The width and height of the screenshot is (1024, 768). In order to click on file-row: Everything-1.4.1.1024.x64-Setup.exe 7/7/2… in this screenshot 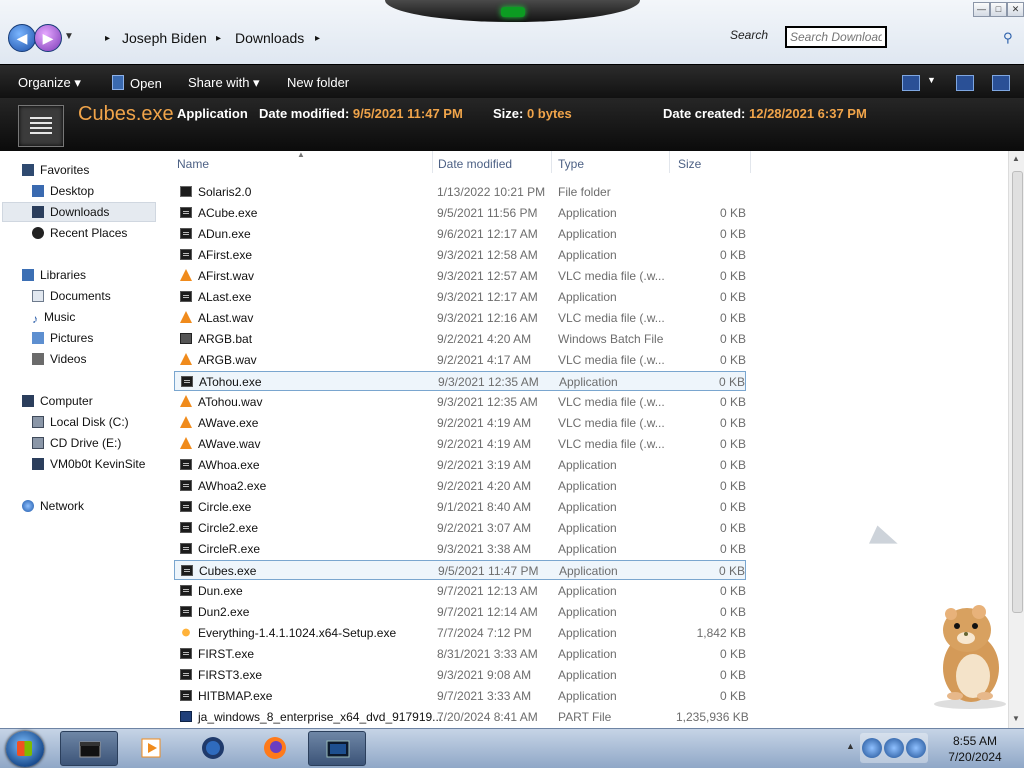, I will do `click(460, 633)`.